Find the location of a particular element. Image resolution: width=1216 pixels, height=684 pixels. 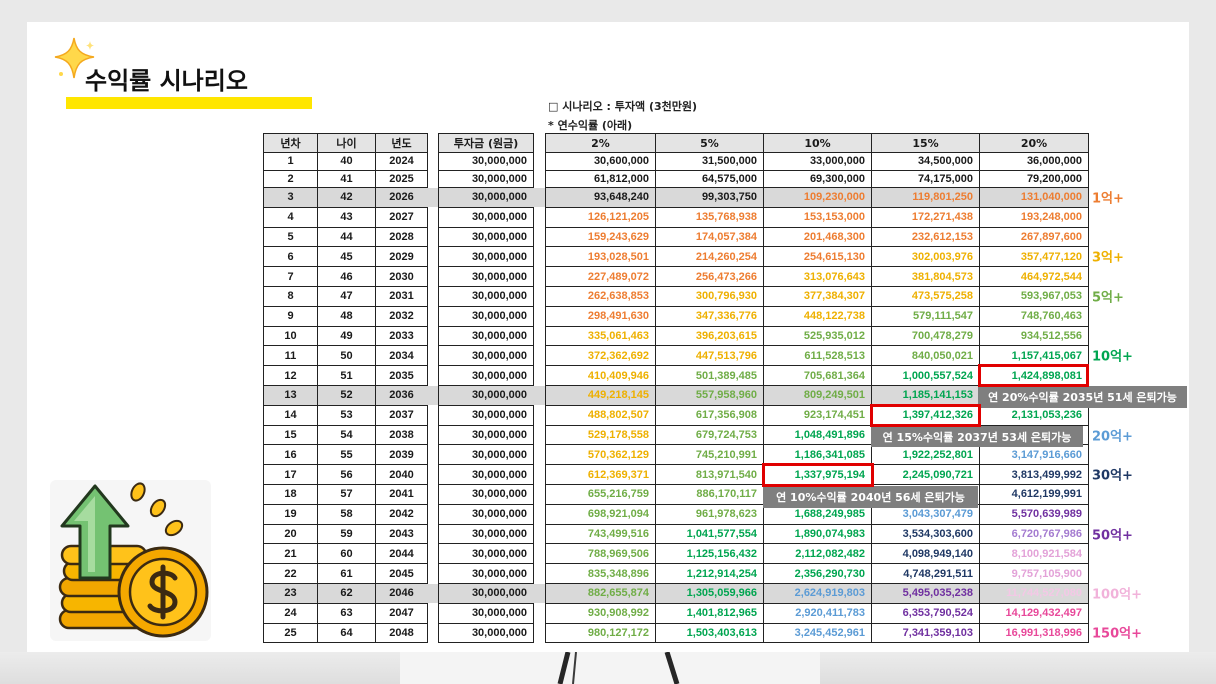

coin-growth-icon is located at coordinates (130, 560).